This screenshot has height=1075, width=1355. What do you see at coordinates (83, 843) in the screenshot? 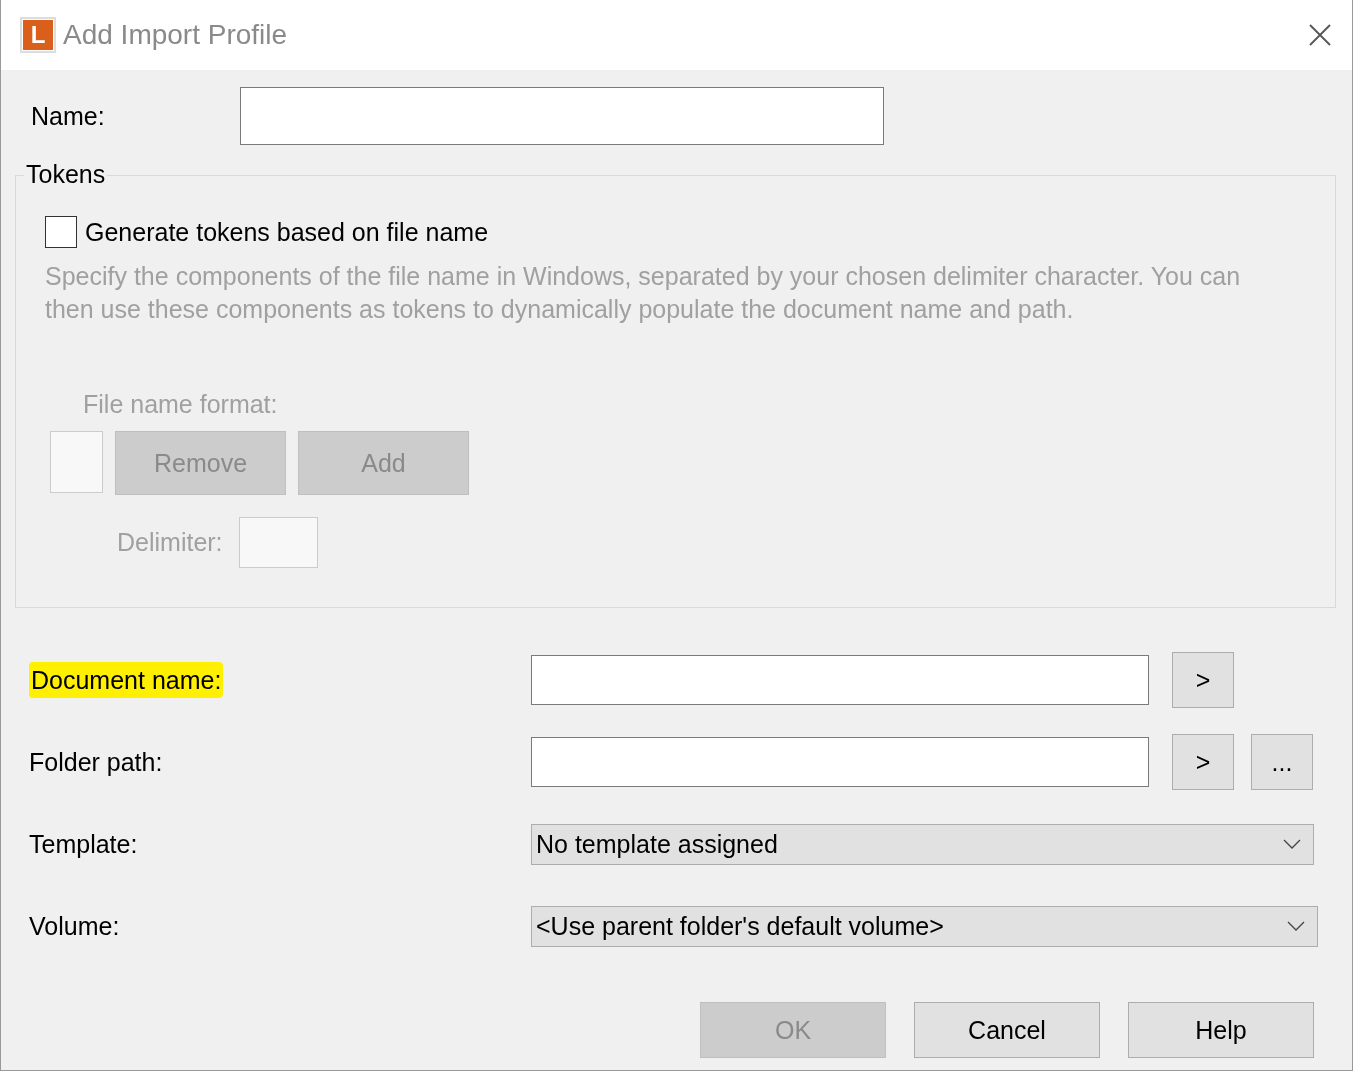
I see `field-label: Template:` at bounding box center [83, 843].